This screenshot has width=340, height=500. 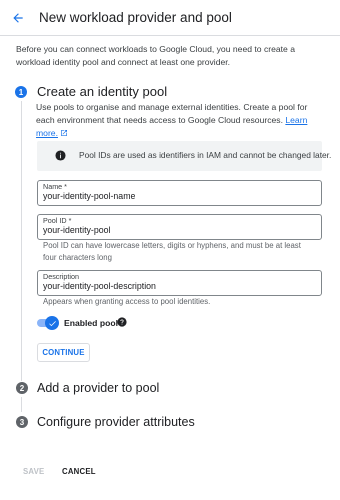 I want to click on info-icon, so click(x=60, y=155).